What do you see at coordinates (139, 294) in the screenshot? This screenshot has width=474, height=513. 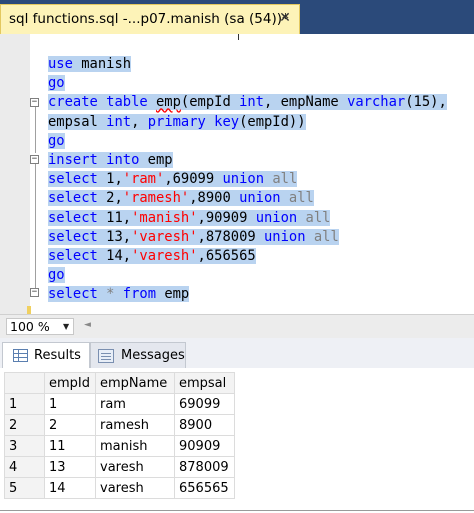 I see `code-token: from` at bounding box center [139, 294].